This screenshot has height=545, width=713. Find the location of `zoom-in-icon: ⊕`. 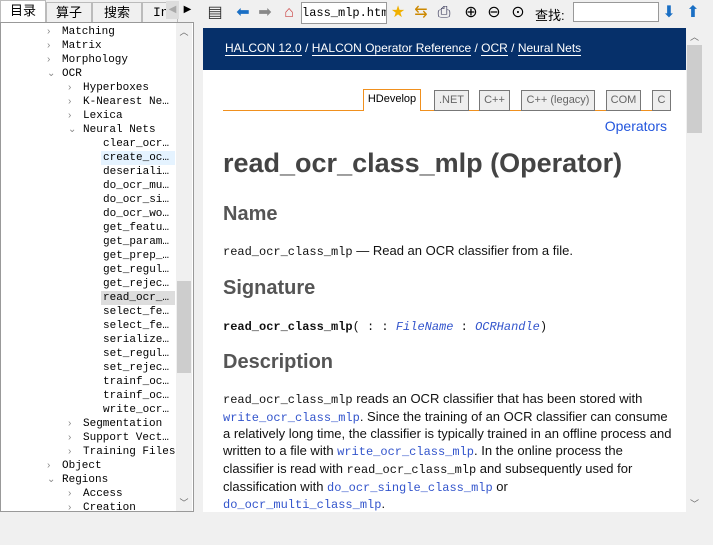

zoom-in-icon: ⊕ is located at coordinates (471, 13).